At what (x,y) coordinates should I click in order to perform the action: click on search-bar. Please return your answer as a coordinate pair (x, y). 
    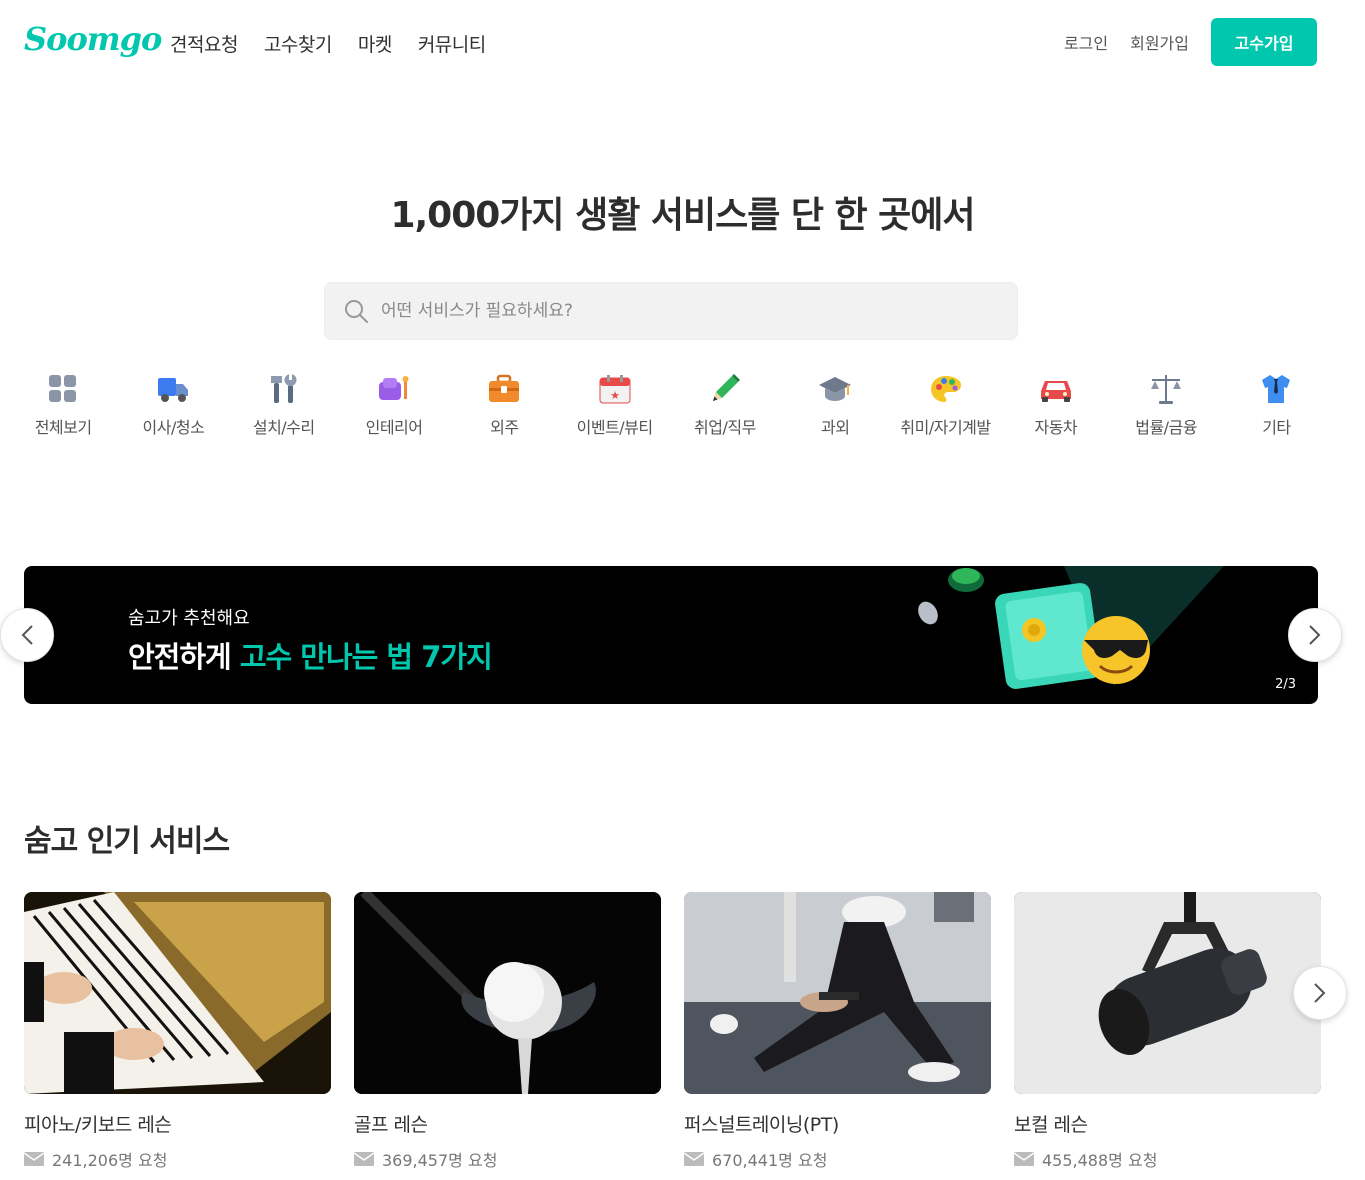
    Looking at the image, I should click on (671, 311).